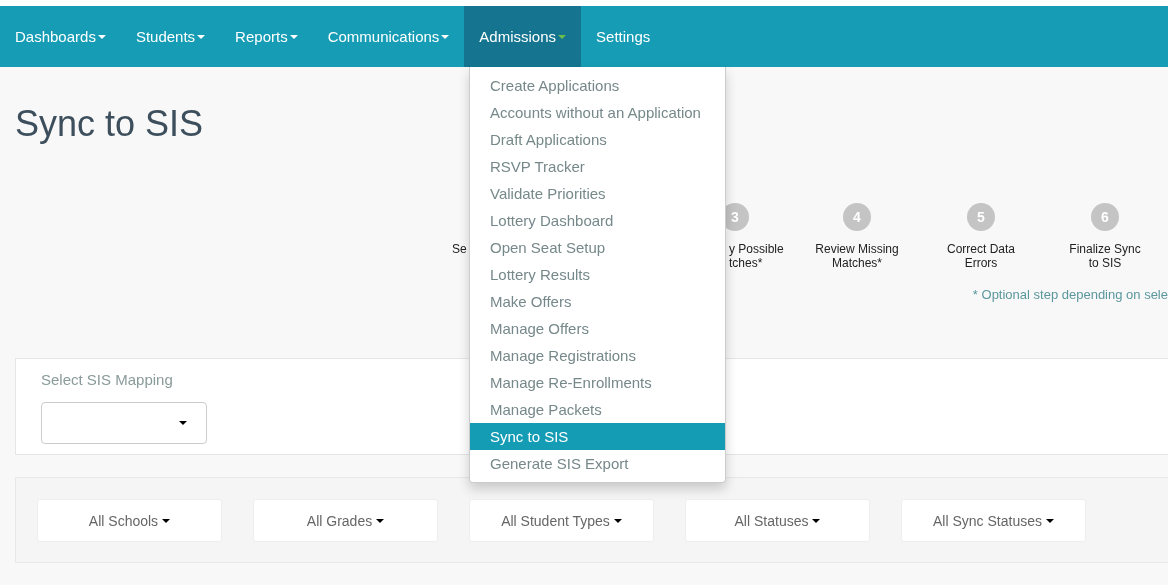 Image resolution: width=1168 pixels, height=585 pixels. Describe the element at coordinates (561, 520) in the screenshot. I see `filter-dropdown: All Student Types` at that location.